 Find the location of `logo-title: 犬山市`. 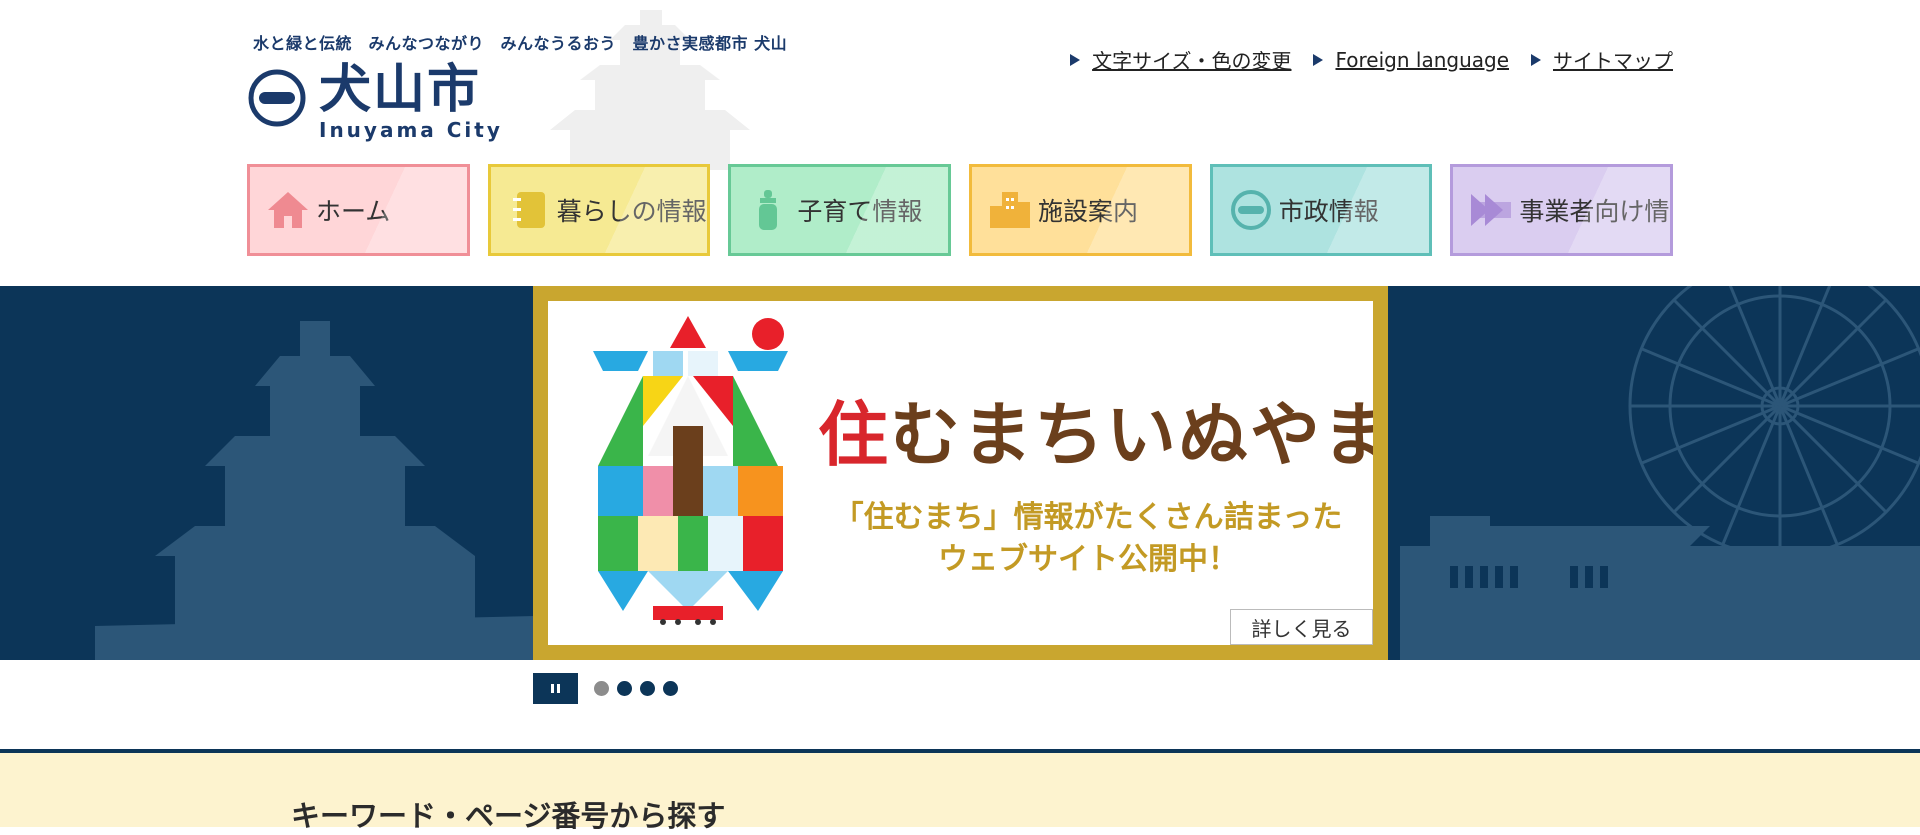

logo-title: 犬山市 is located at coordinates (400, 90).